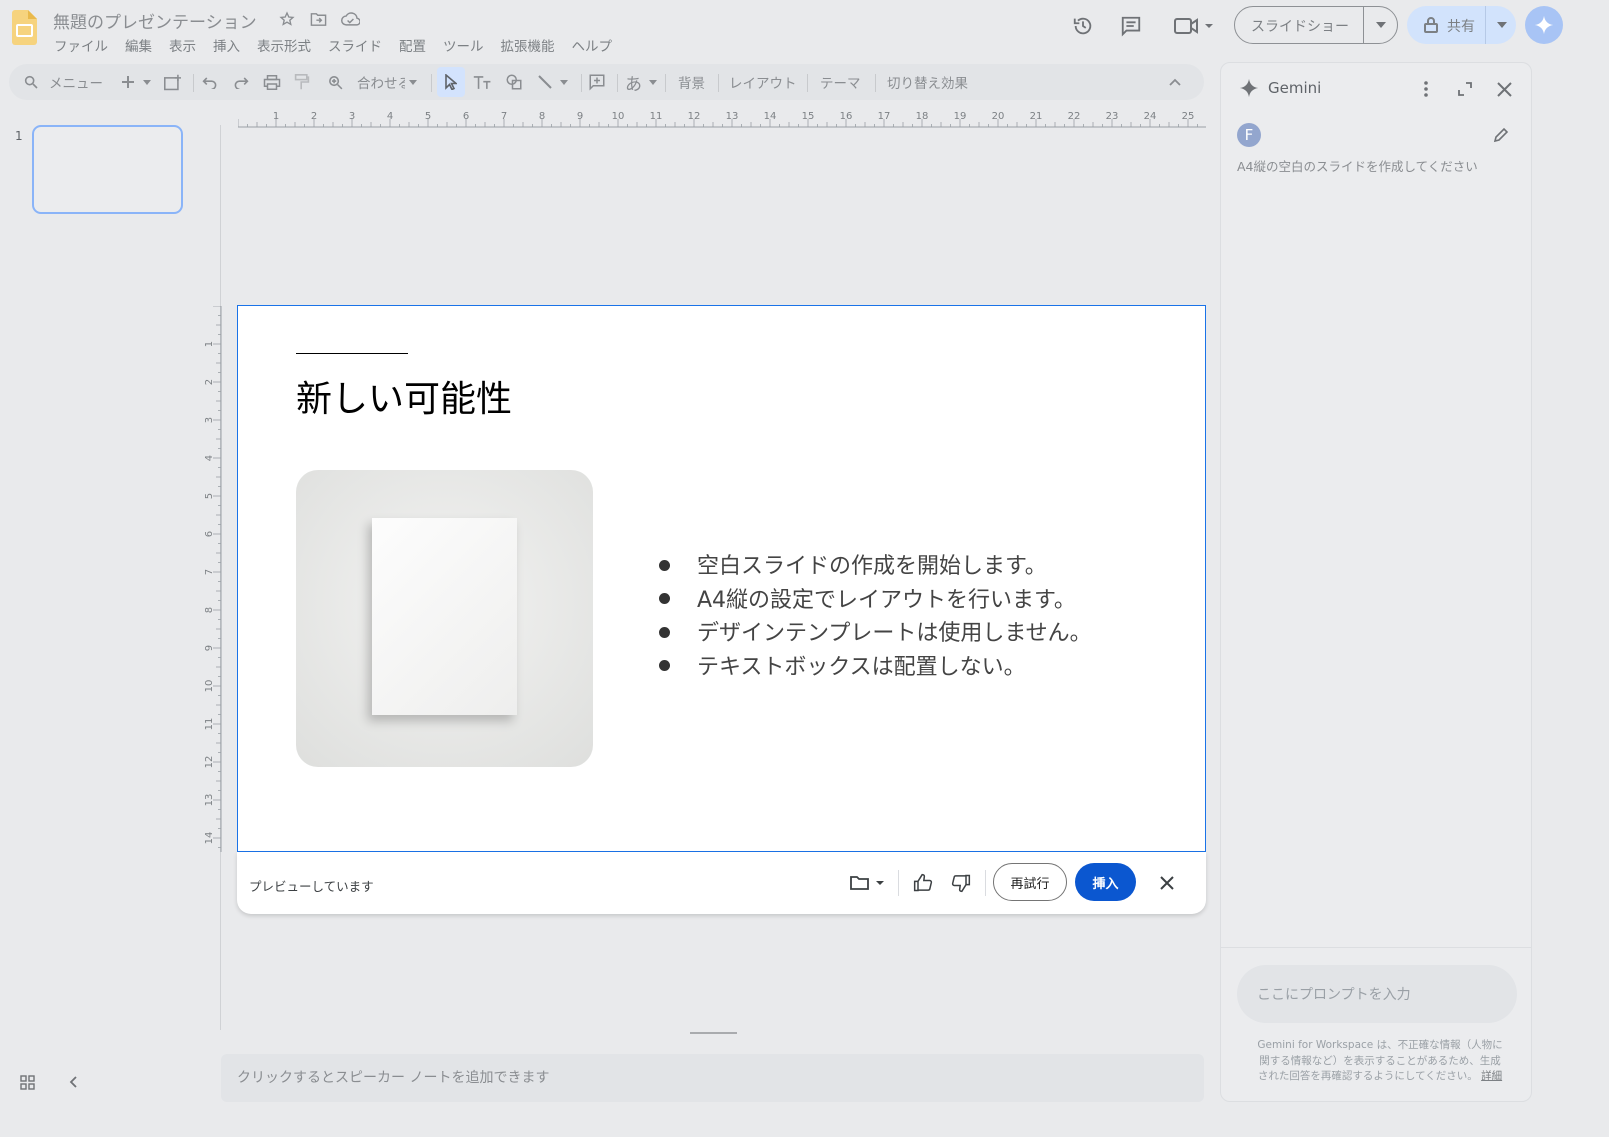 This screenshot has height=1137, width=1609. I want to click on thumbs-down-icon, so click(961, 883).